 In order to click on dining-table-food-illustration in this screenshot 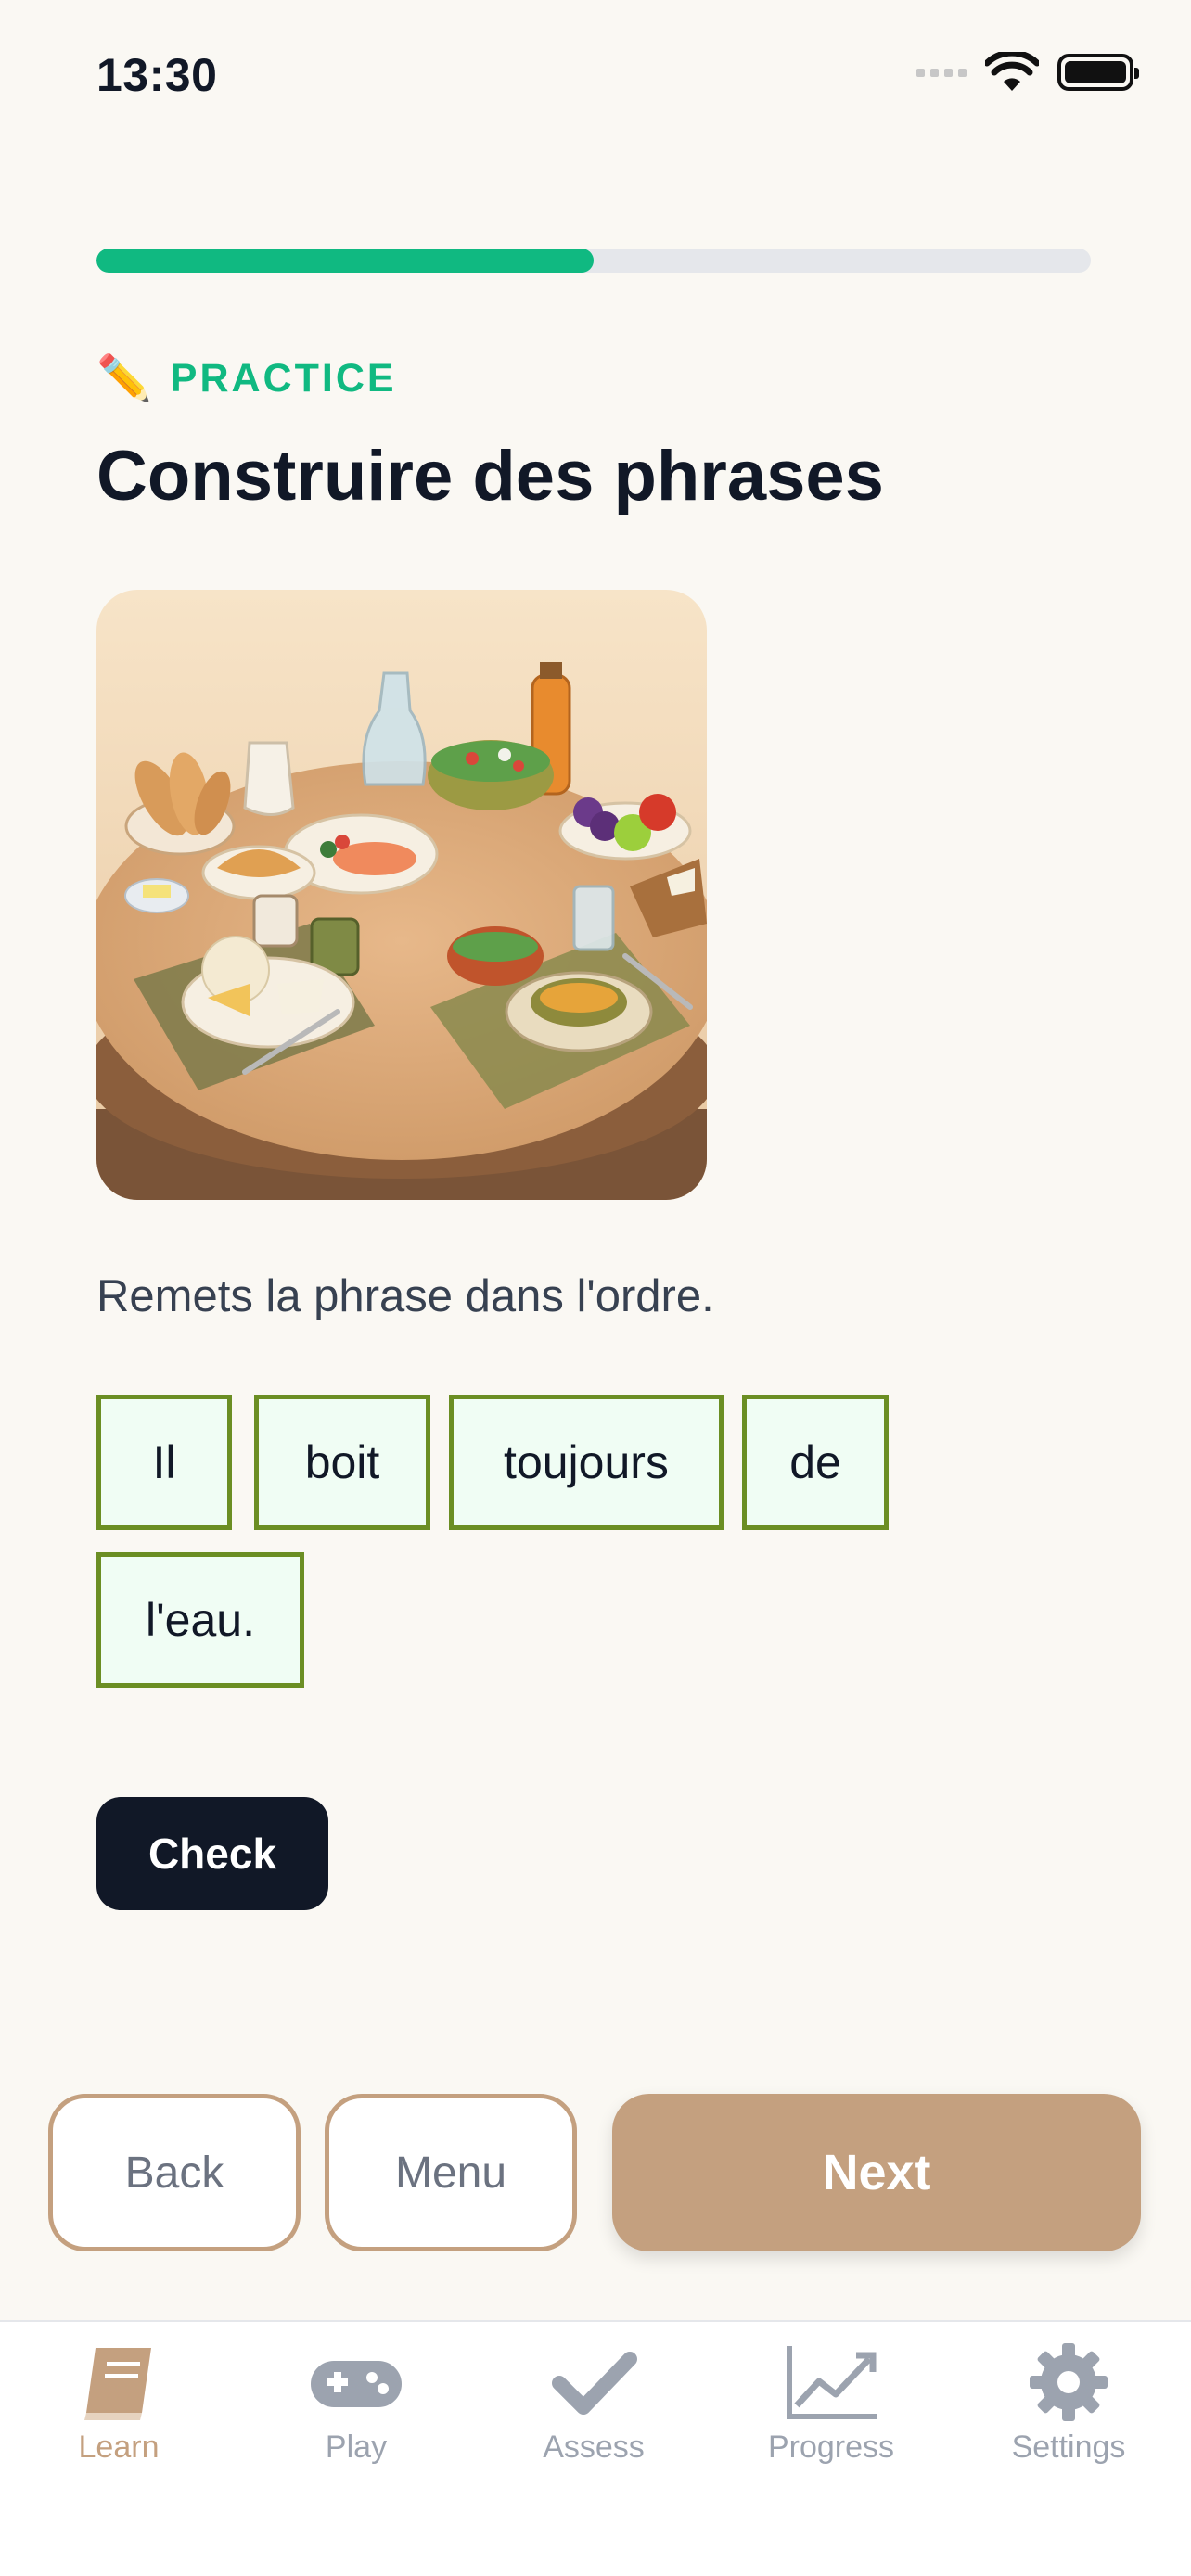, I will do `click(401, 895)`.